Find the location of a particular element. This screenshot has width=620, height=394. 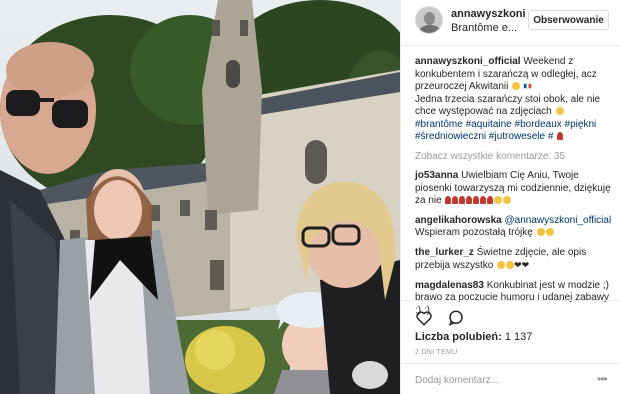

likes-label: Liczba polubień: is located at coordinates (458, 337).